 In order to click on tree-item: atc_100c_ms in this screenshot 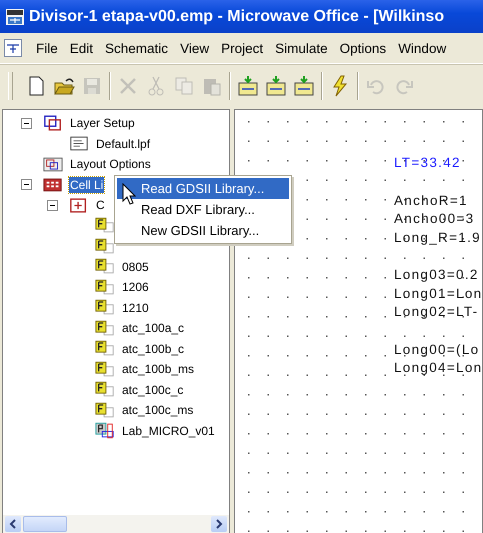, I will do `click(157, 410)`.